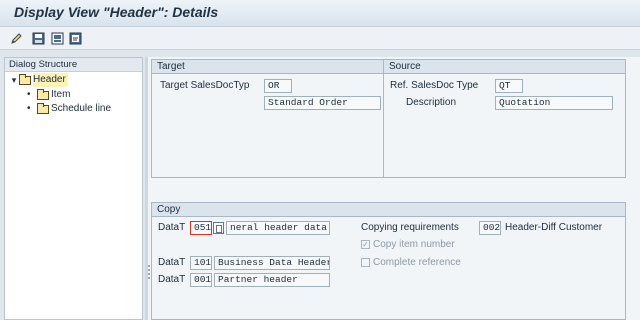 The image size is (640, 320). Describe the element at coordinates (172, 279) in the screenshot. I see `partner-data-transfer-label: DataT` at that location.